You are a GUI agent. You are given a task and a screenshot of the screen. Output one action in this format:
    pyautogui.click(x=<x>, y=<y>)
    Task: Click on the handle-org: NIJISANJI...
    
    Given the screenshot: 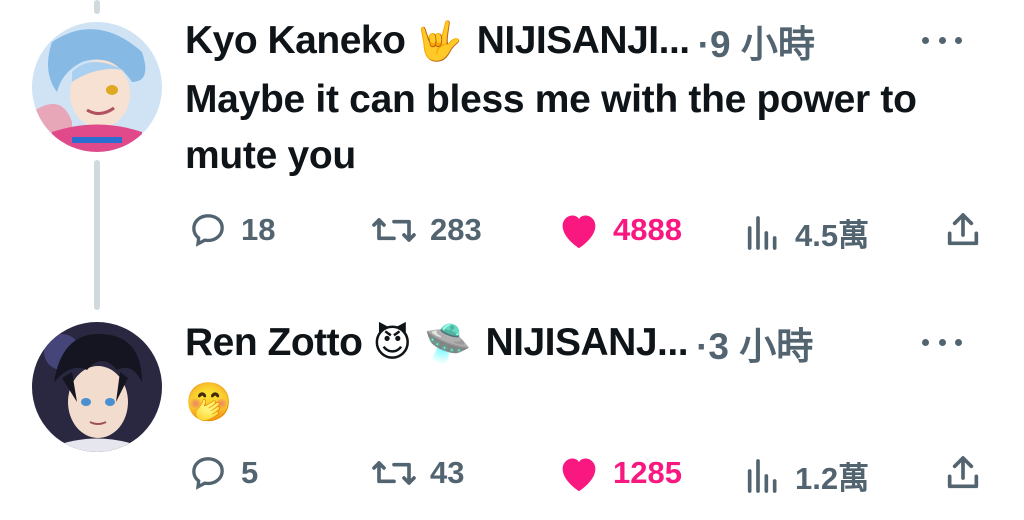 What is the action you would take?
    pyautogui.click(x=583, y=41)
    